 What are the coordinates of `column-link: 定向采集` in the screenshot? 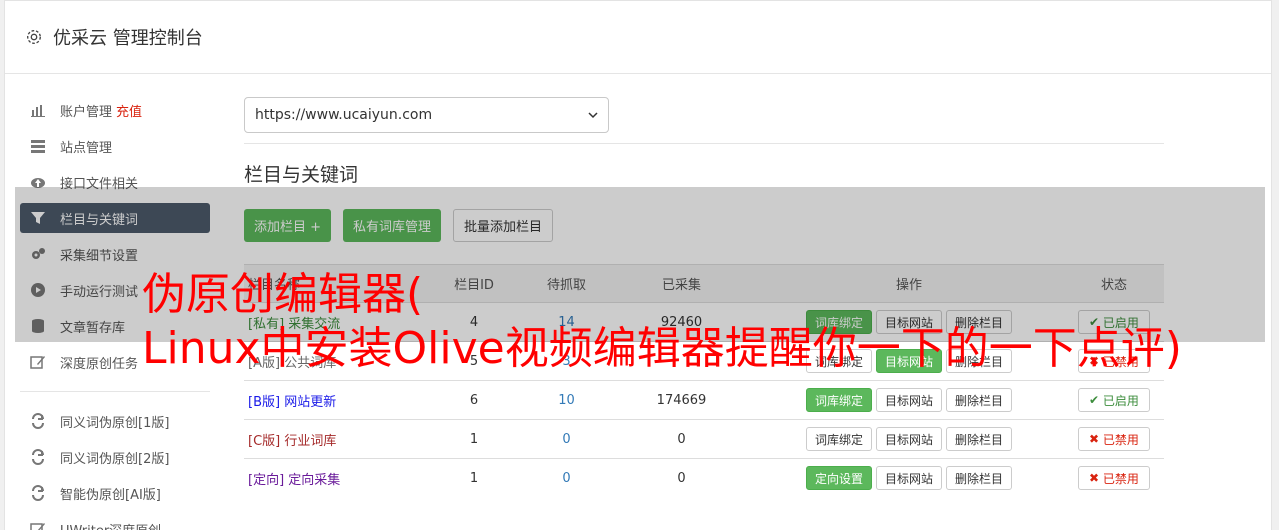 It's located at (314, 480).